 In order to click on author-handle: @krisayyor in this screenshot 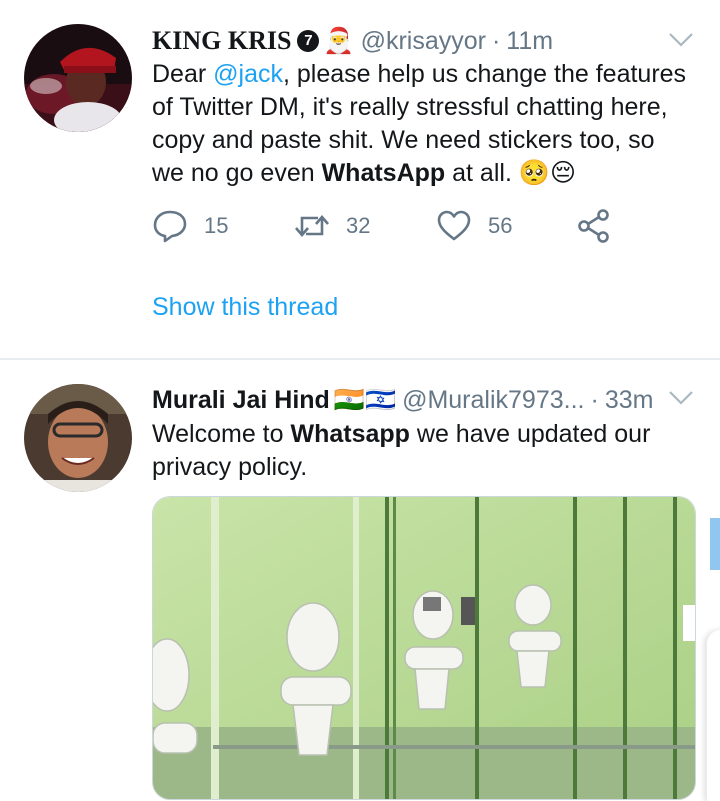, I will do `click(423, 41)`.